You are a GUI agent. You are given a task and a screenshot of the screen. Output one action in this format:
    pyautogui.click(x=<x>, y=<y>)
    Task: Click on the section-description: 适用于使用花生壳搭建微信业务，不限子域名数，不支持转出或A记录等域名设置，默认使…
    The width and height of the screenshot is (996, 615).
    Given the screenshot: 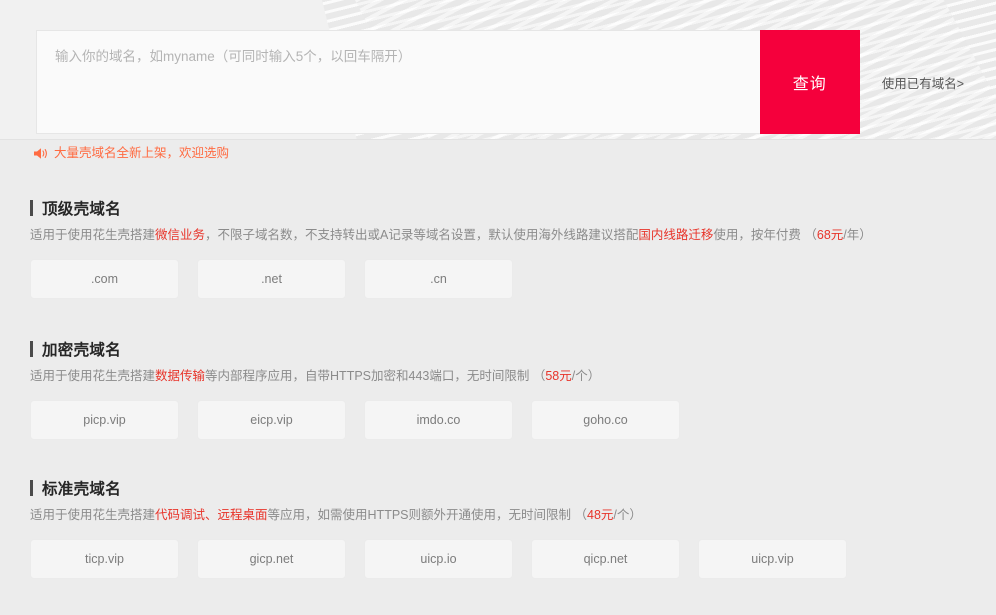 What is the action you would take?
    pyautogui.click(x=451, y=235)
    